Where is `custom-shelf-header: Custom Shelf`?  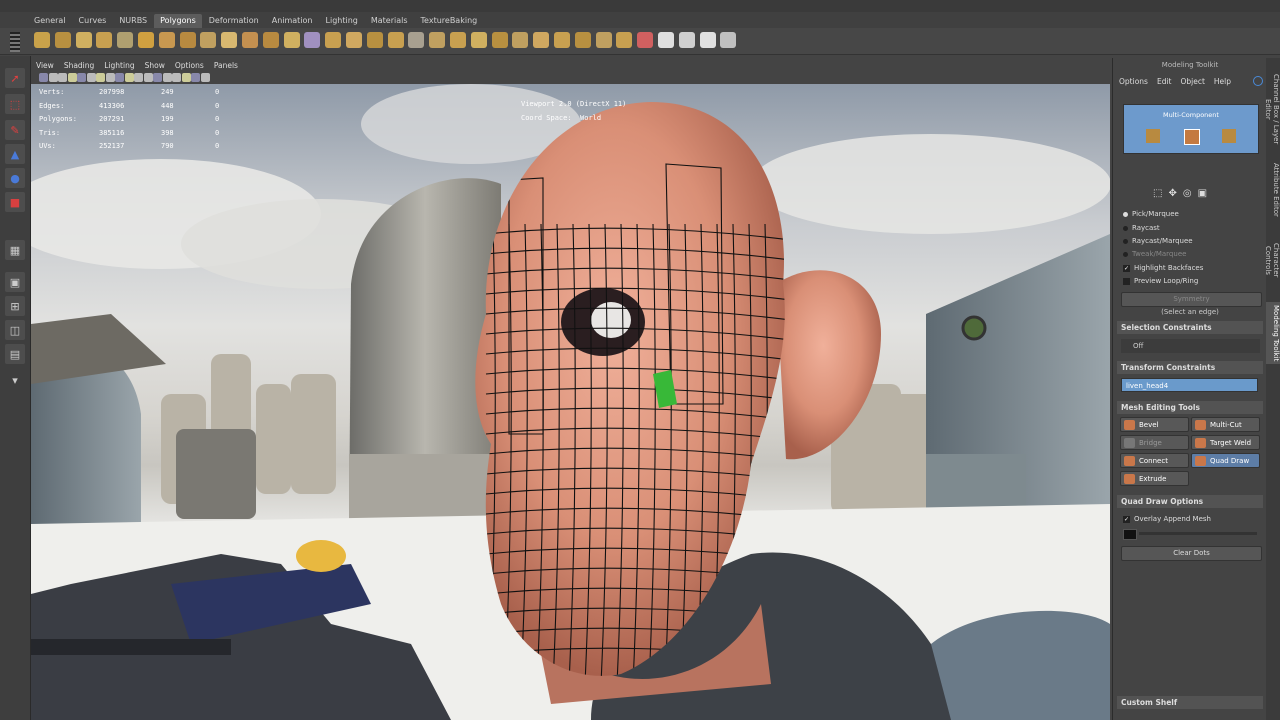
custom-shelf-header: Custom Shelf is located at coordinates (1190, 702).